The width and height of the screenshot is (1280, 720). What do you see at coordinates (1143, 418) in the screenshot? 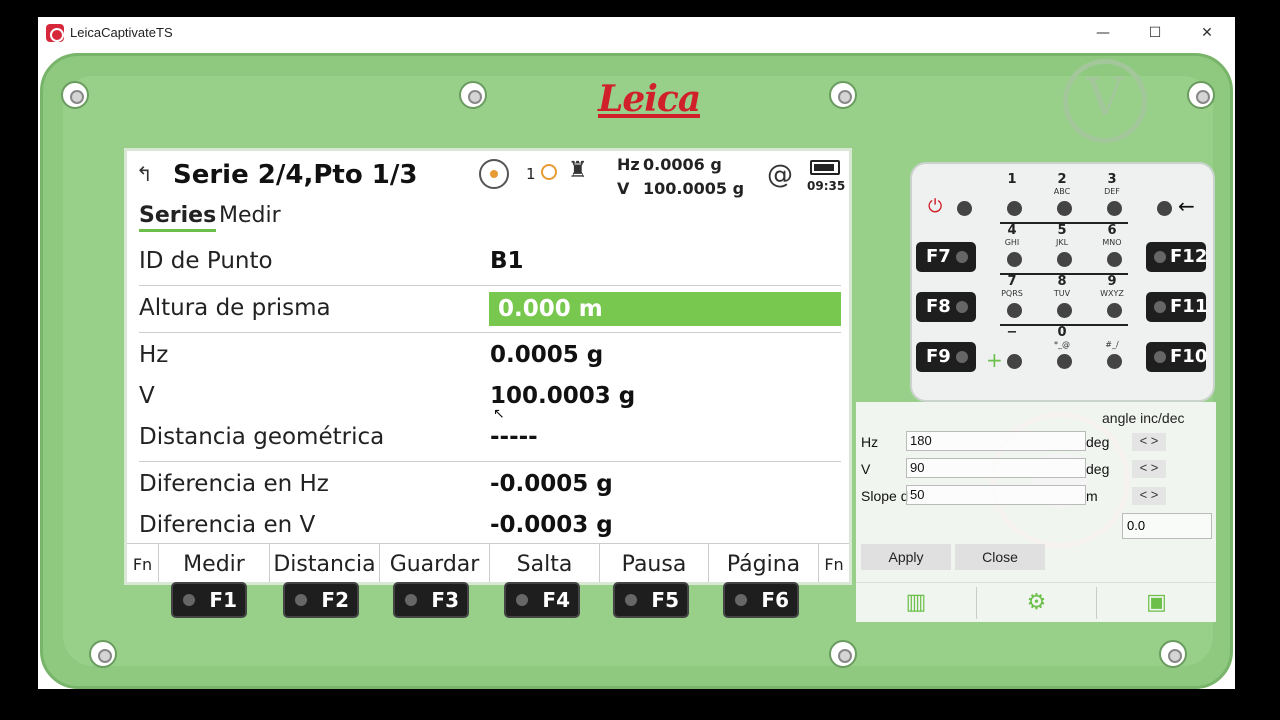
I see `panel-heading: angle inc/dec` at bounding box center [1143, 418].